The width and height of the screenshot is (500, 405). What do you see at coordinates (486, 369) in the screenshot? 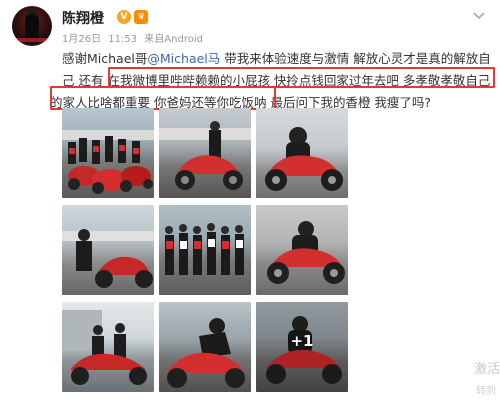
I see `watermark-text: 激活` at bounding box center [486, 369].